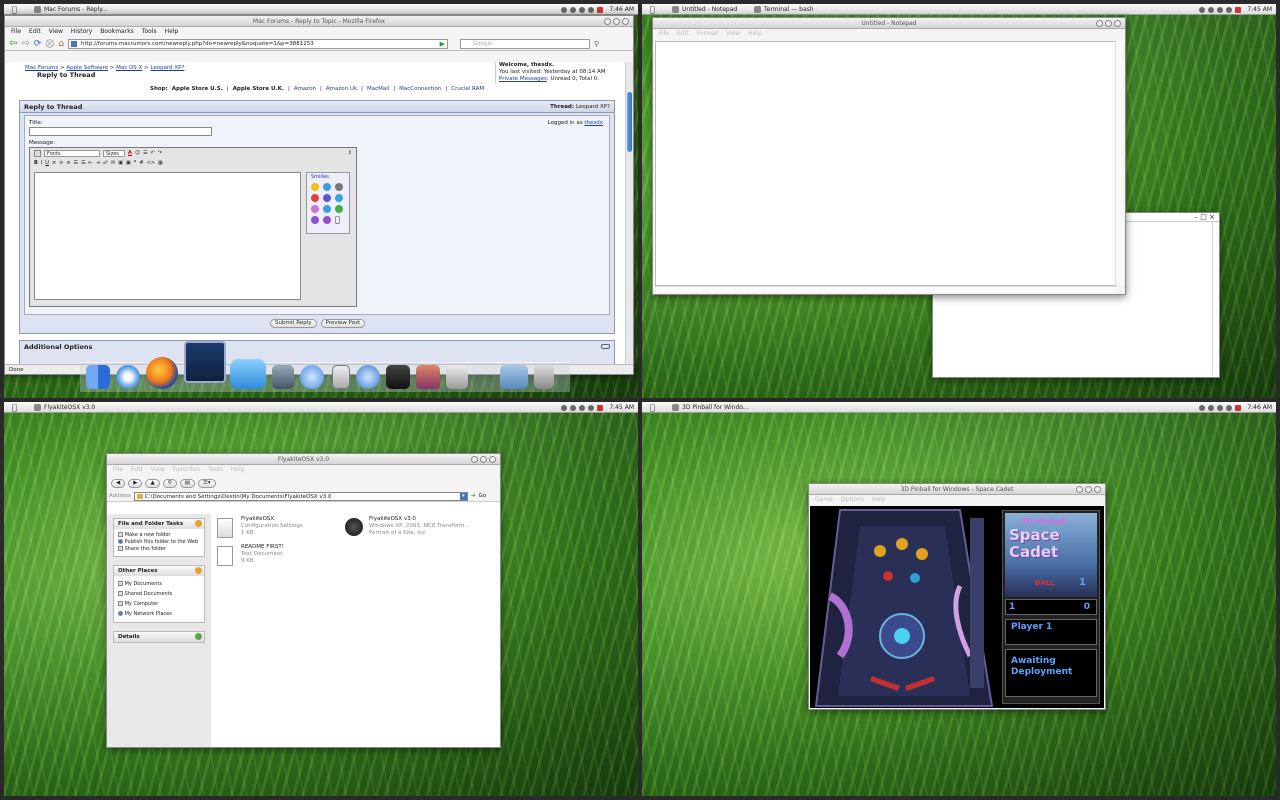  Describe the element at coordinates (152, 483) in the screenshot. I see `up-button: ▲` at that location.